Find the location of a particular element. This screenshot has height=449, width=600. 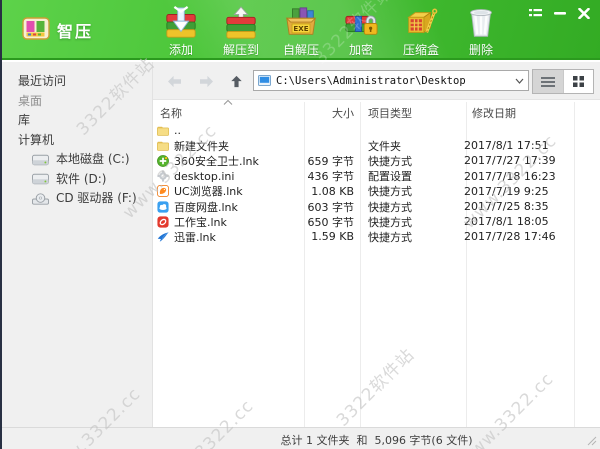

uc-browser-icon is located at coordinates (163, 191).